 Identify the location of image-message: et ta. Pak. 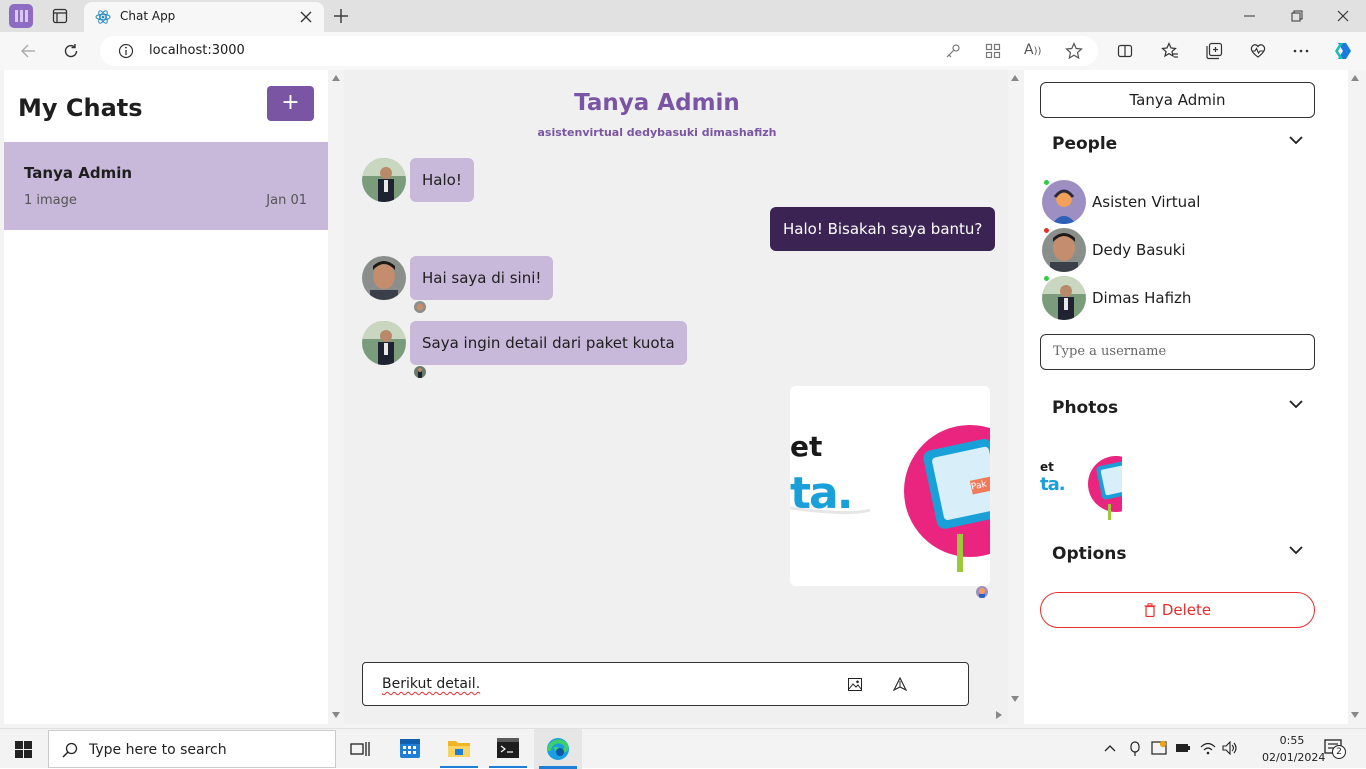
(890, 486).